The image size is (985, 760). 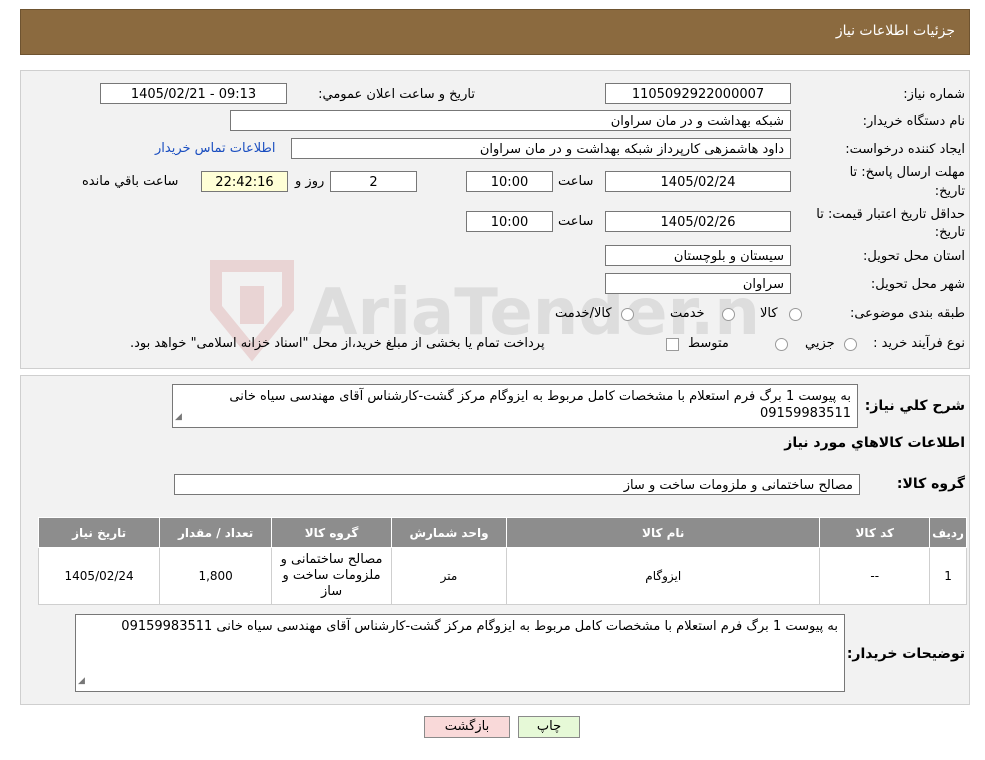 What do you see at coordinates (449, 532) in the screenshot?
I see `col-header-unit: واحد شمارش` at bounding box center [449, 532].